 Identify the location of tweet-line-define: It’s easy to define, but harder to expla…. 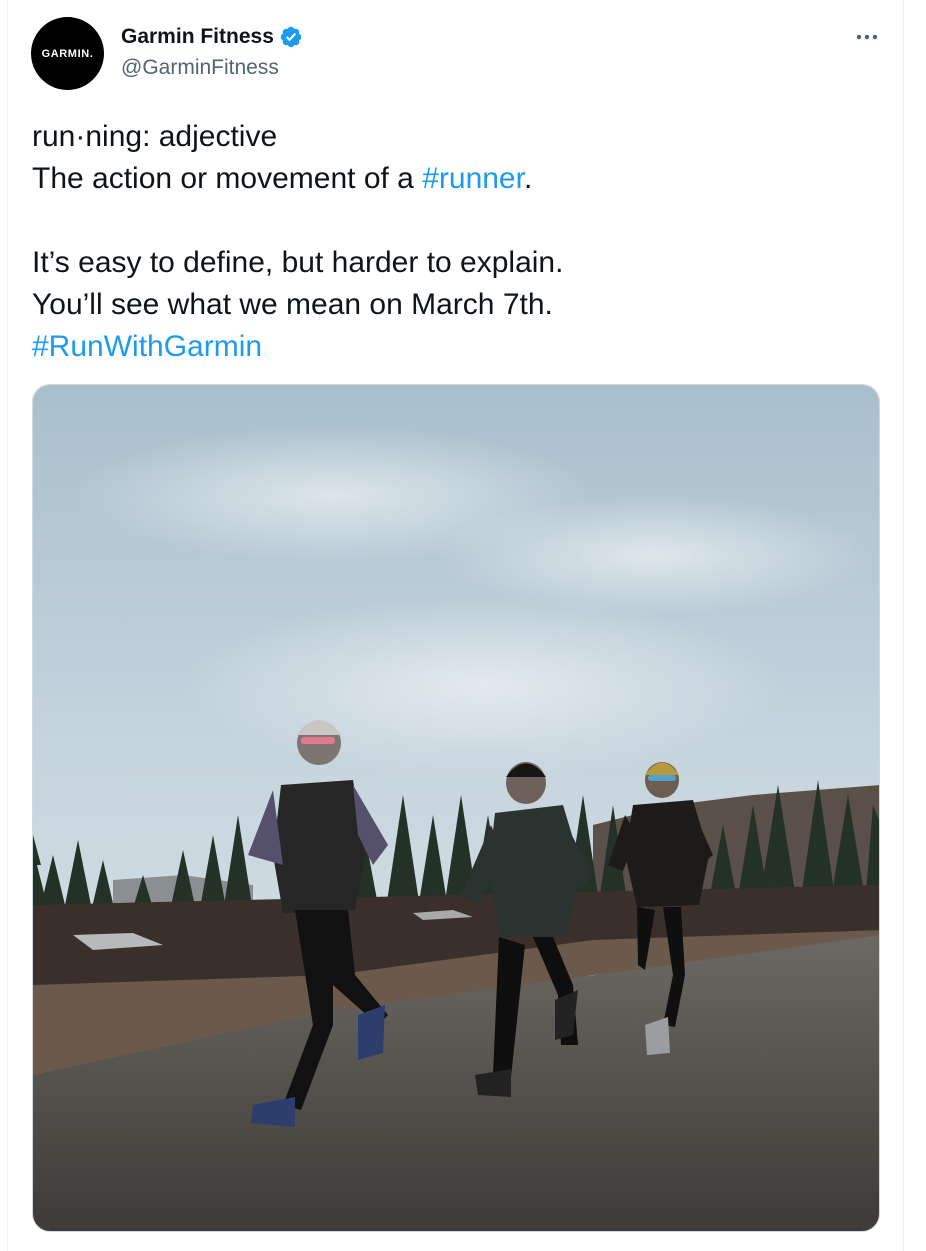
(298, 262).